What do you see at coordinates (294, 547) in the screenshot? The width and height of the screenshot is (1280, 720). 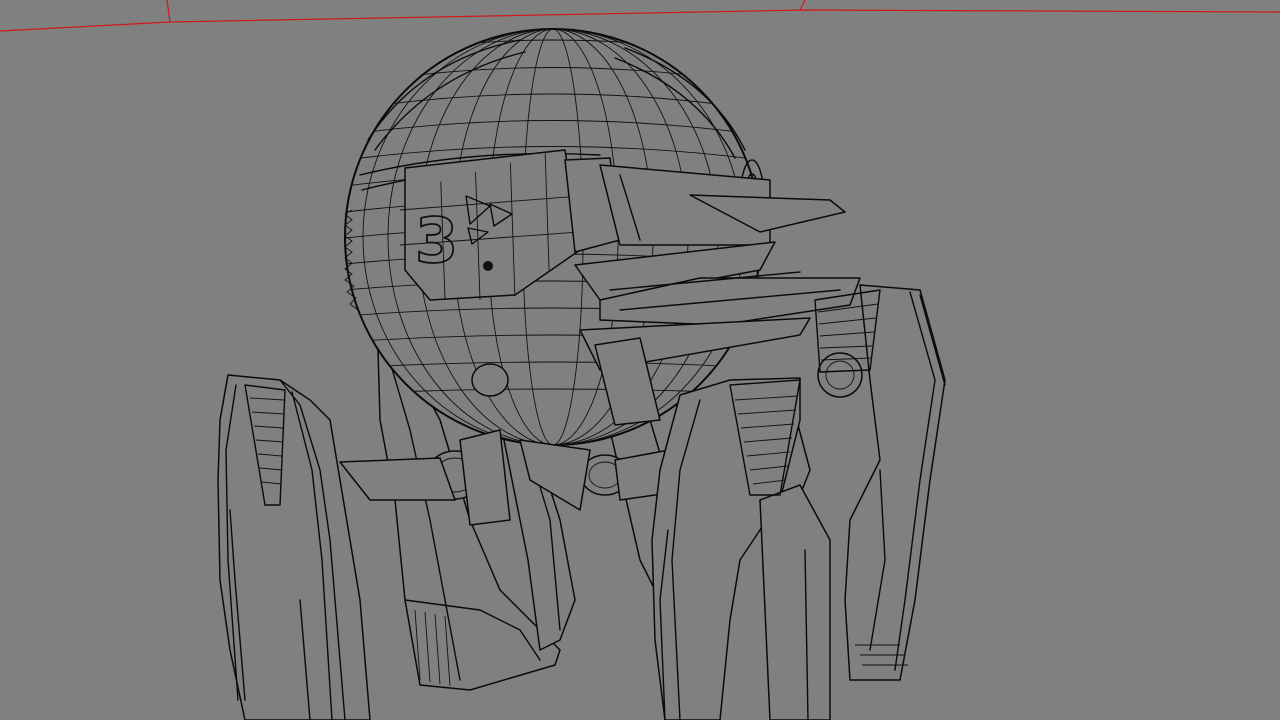 I see `robot-leg-front-left` at bounding box center [294, 547].